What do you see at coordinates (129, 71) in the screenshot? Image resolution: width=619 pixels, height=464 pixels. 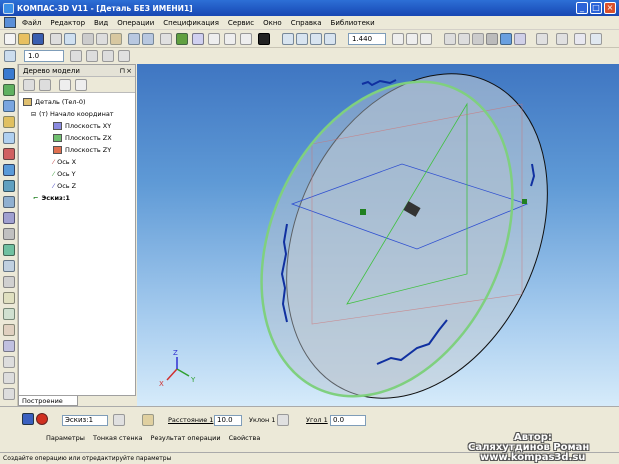 I see `close-icon: ×` at bounding box center [129, 71].